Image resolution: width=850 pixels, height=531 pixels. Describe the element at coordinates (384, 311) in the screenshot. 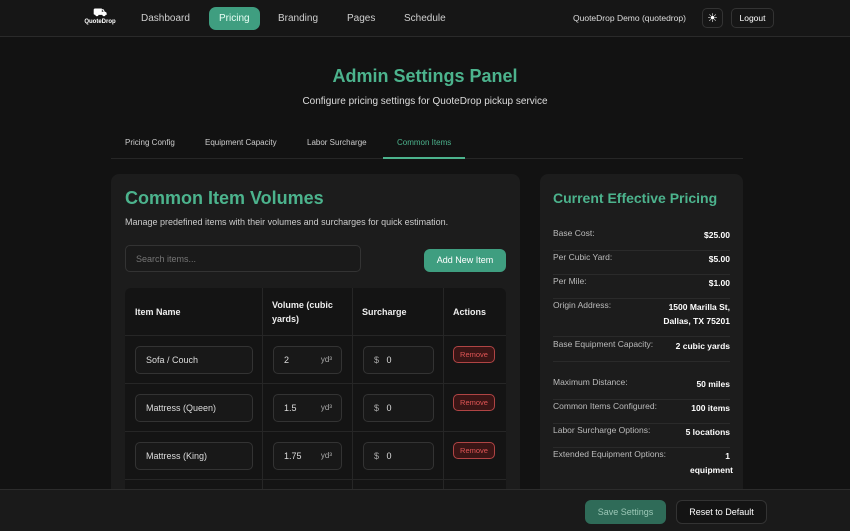

I see `col-surcharge: Surcharge` at that location.